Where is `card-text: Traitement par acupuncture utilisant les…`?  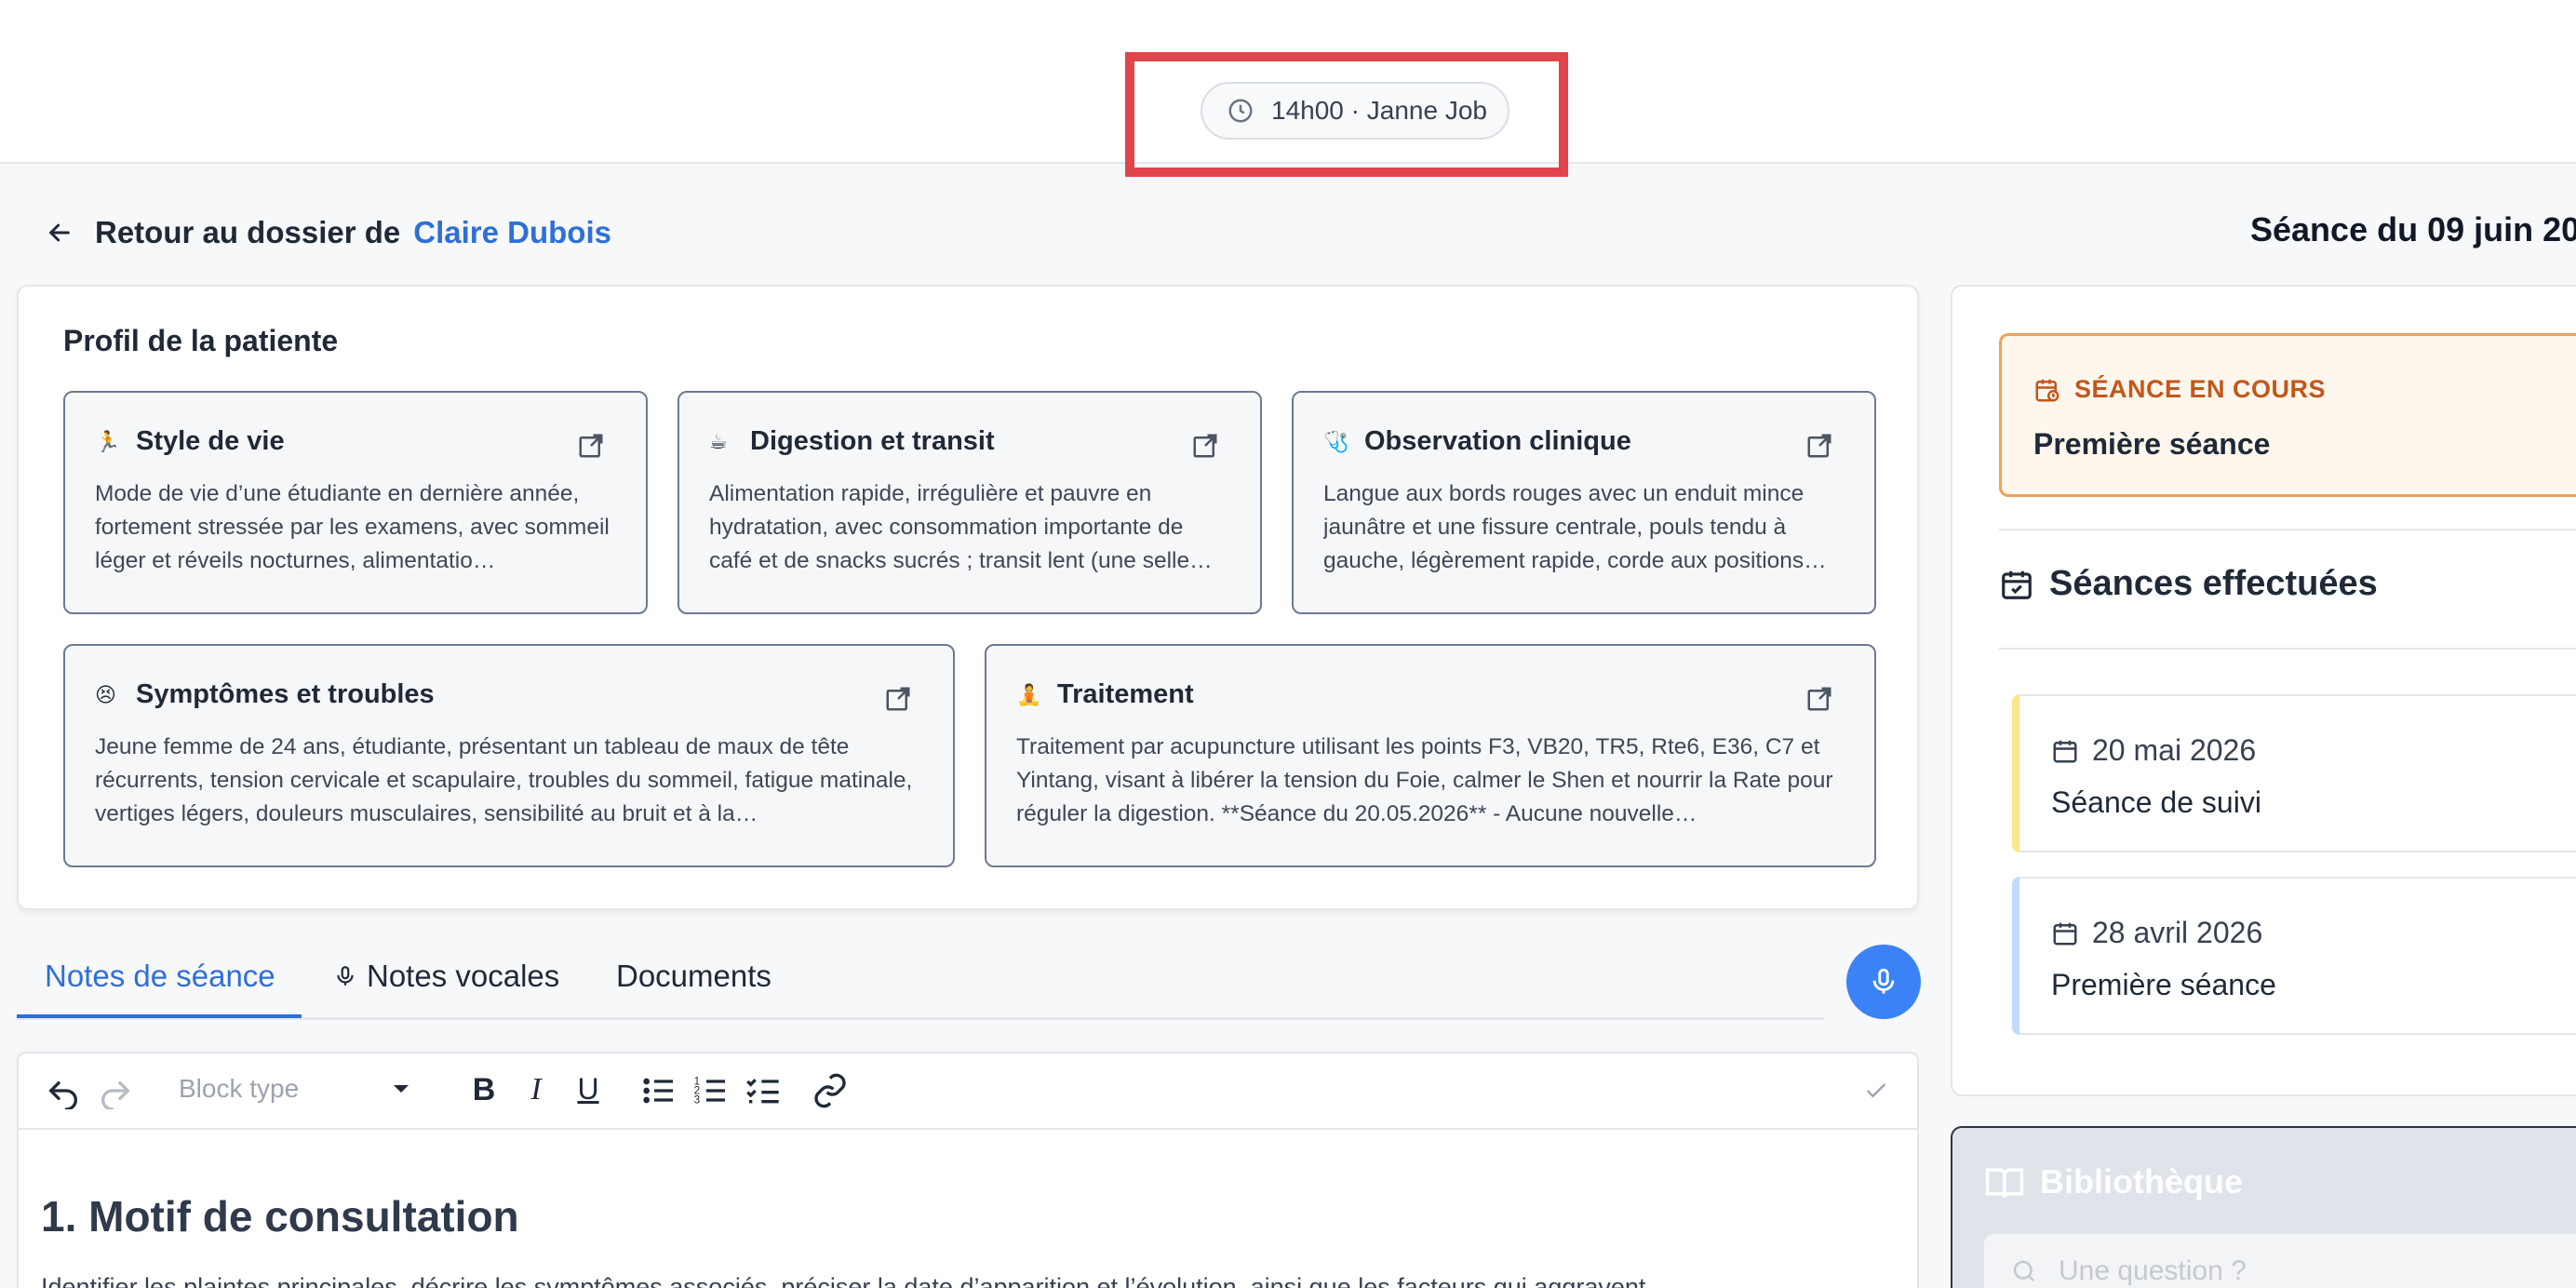 card-text: Traitement par acupuncture utilisant les… is located at coordinates (1424, 780).